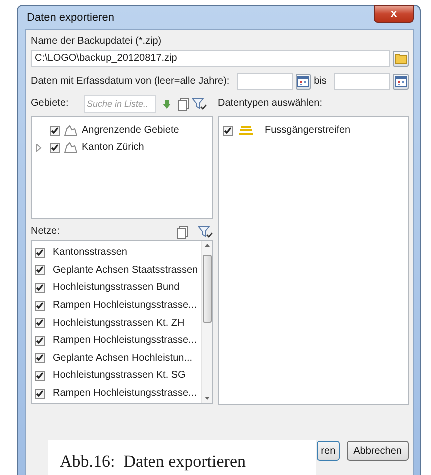 This screenshot has width=431, height=475. I want to click on window-title: Daten exportieren, so click(70, 18).